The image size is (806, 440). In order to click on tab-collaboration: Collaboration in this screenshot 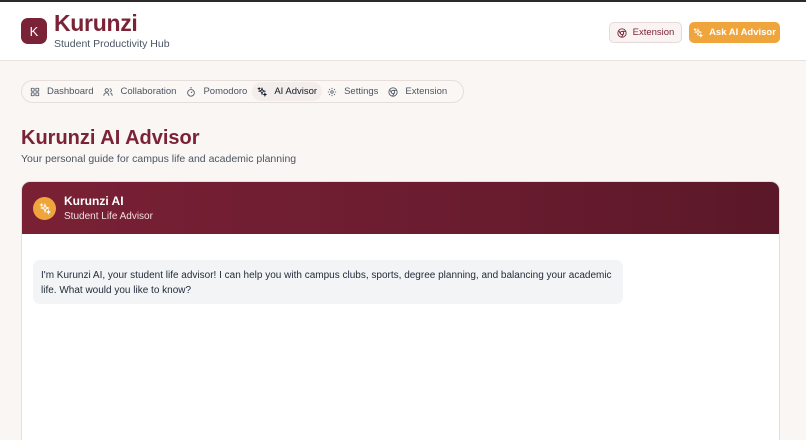, I will do `click(139, 91)`.